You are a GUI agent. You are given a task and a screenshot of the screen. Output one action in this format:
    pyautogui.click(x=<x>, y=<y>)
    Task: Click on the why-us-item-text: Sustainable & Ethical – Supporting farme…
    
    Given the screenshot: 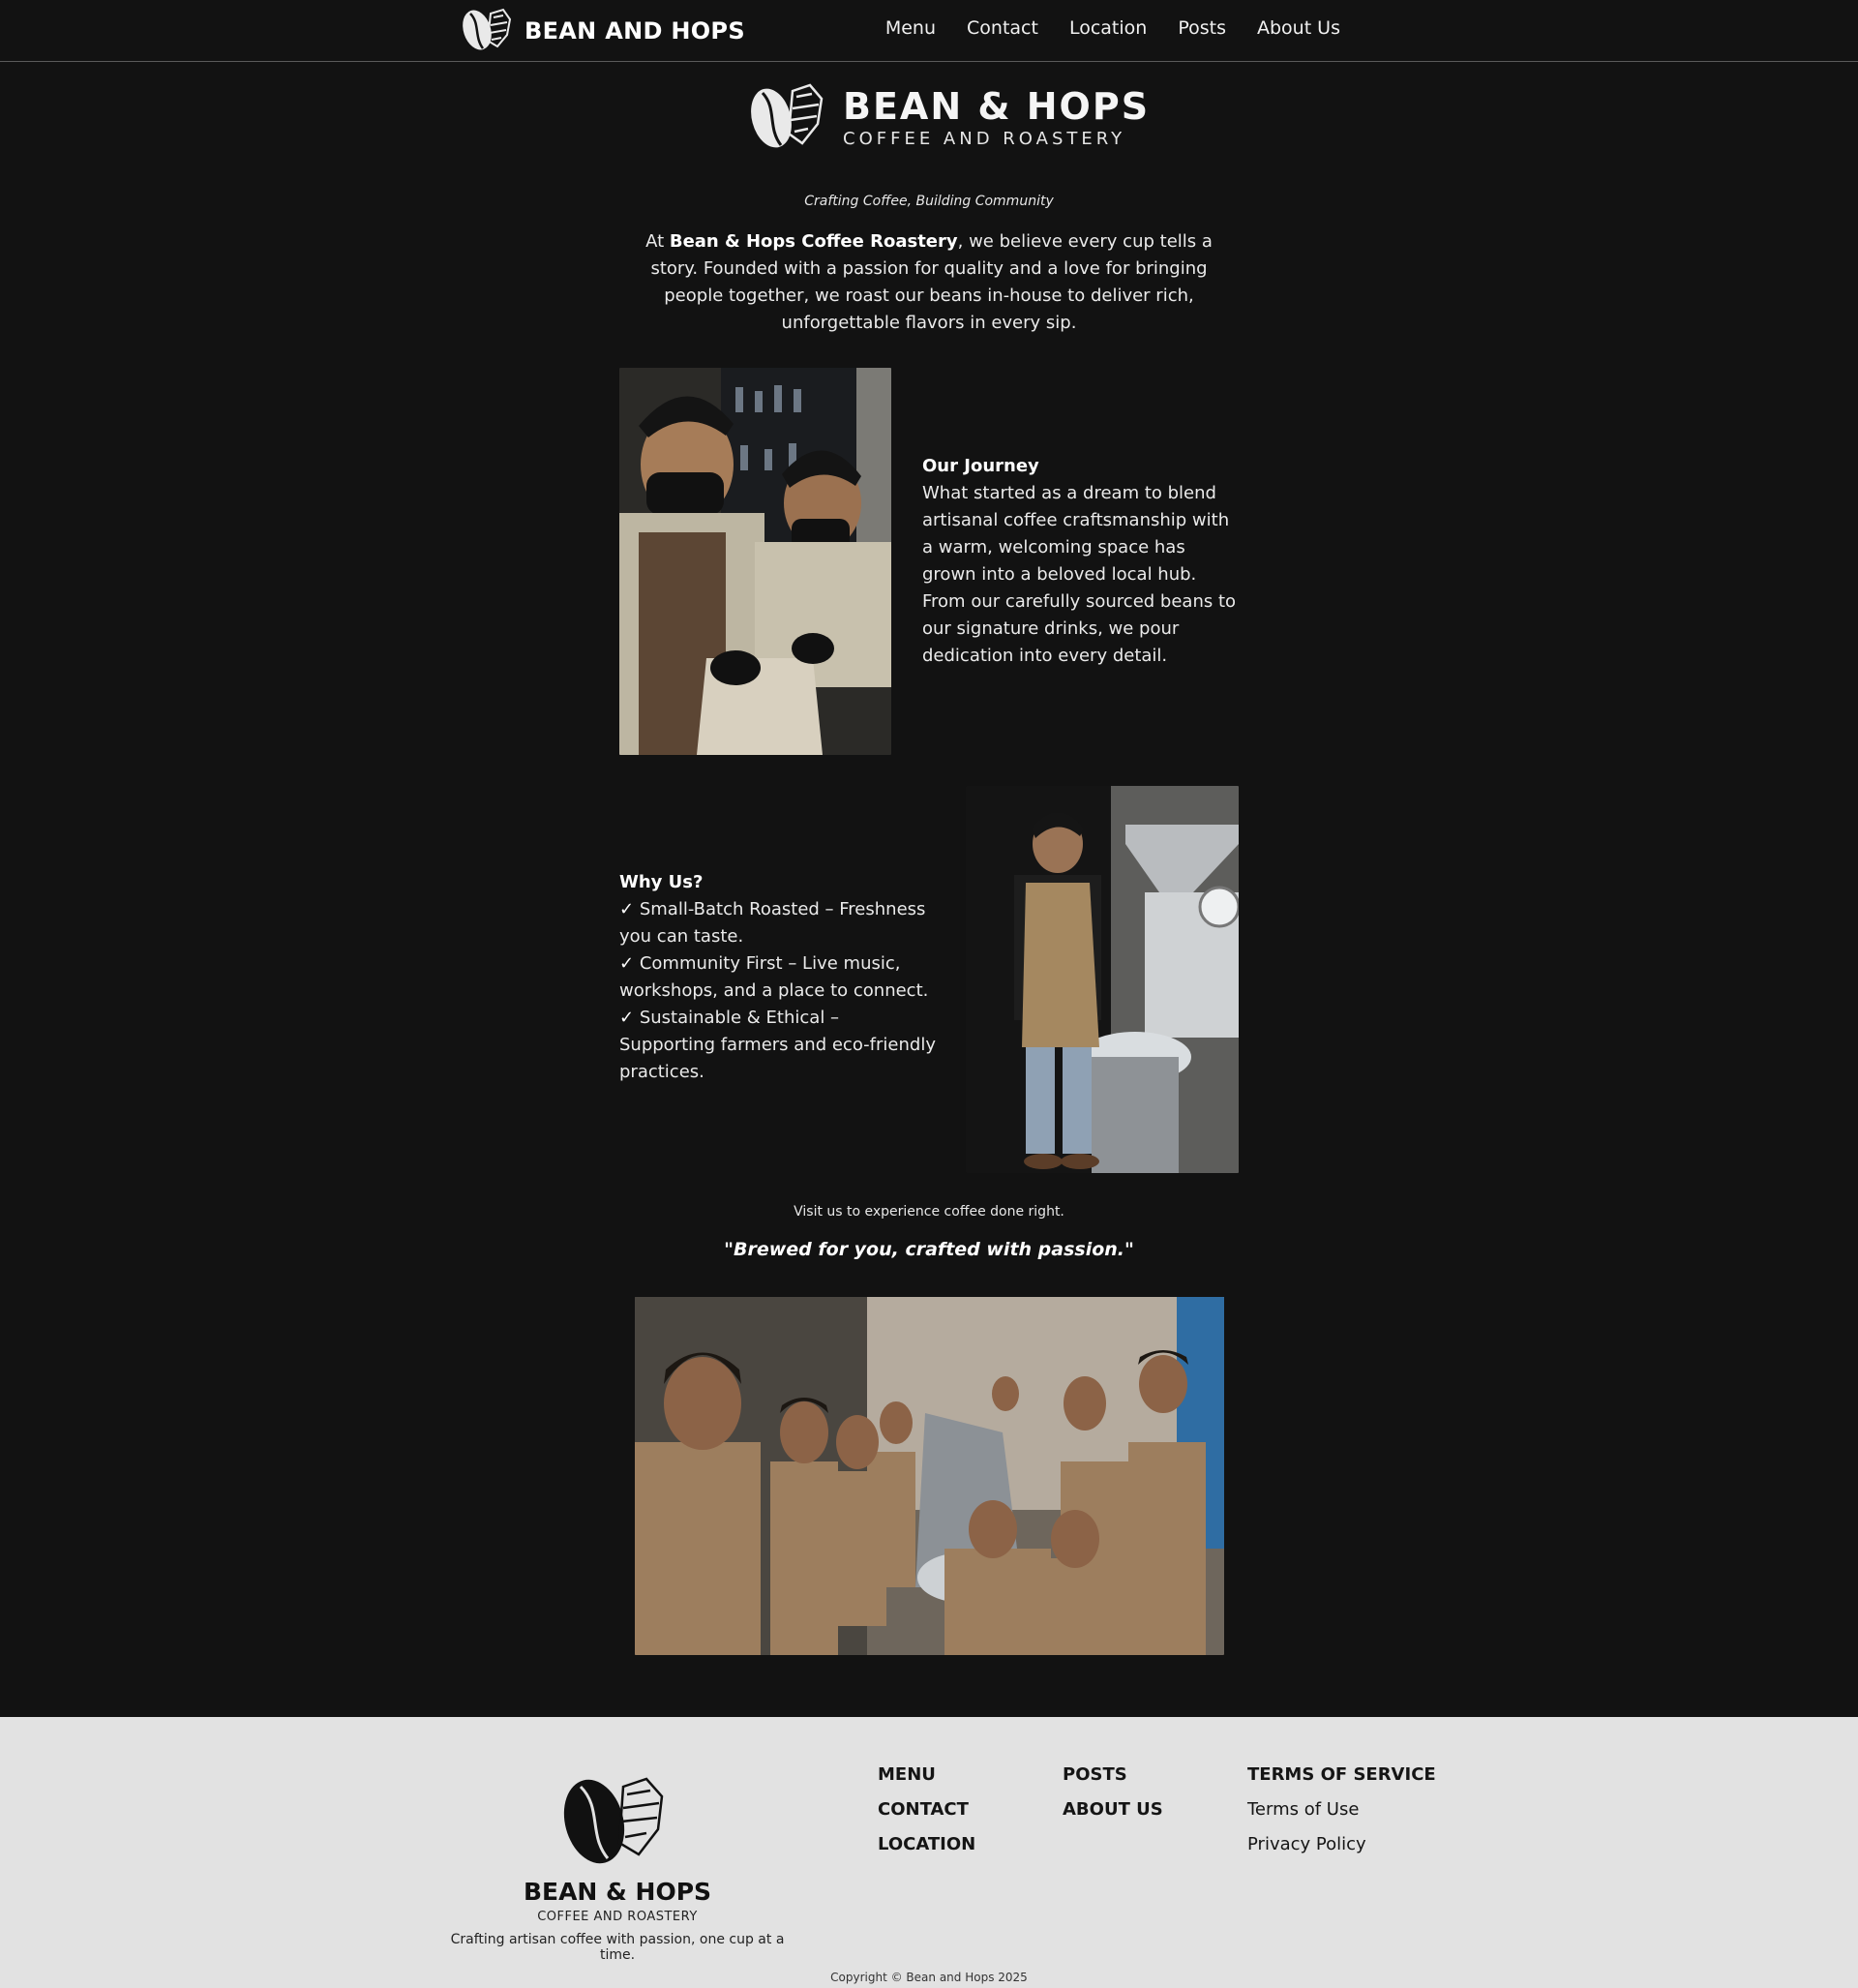 What is the action you would take?
    pyautogui.click(x=777, y=1045)
    